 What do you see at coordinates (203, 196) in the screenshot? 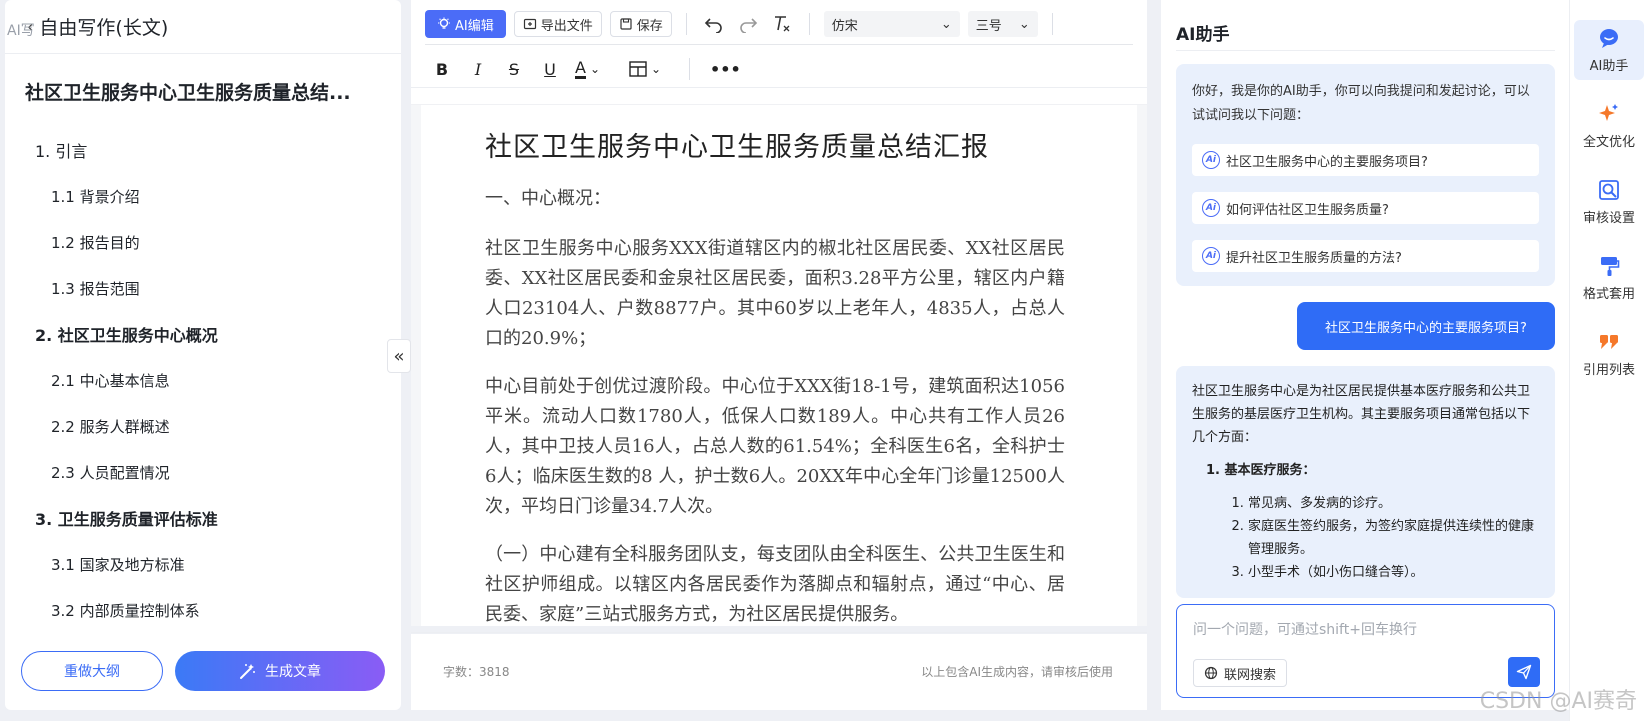
I see `outline-item: 1.1 背景介绍` at bounding box center [203, 196].